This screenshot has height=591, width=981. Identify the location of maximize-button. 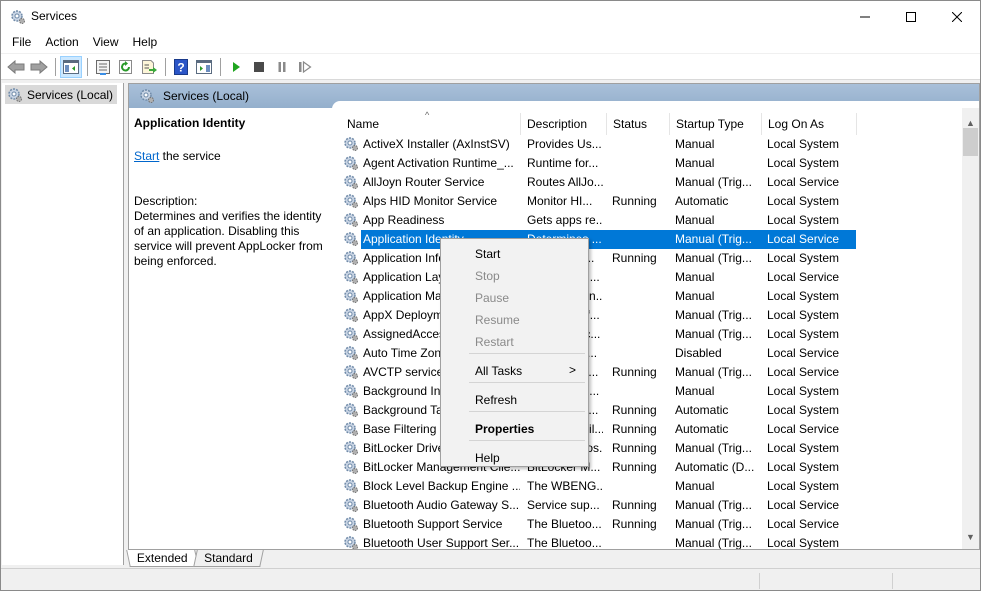
(911, 16).